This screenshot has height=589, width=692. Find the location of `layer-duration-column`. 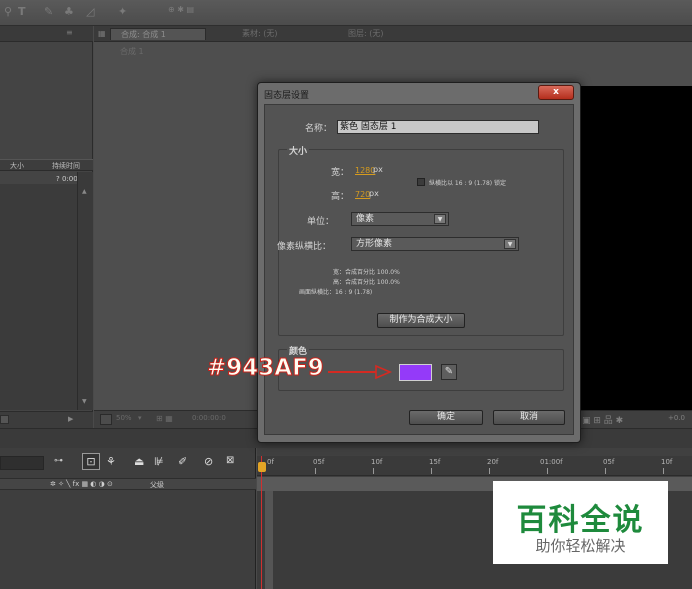

layer-duration-column is located at coordinates (269, 540).